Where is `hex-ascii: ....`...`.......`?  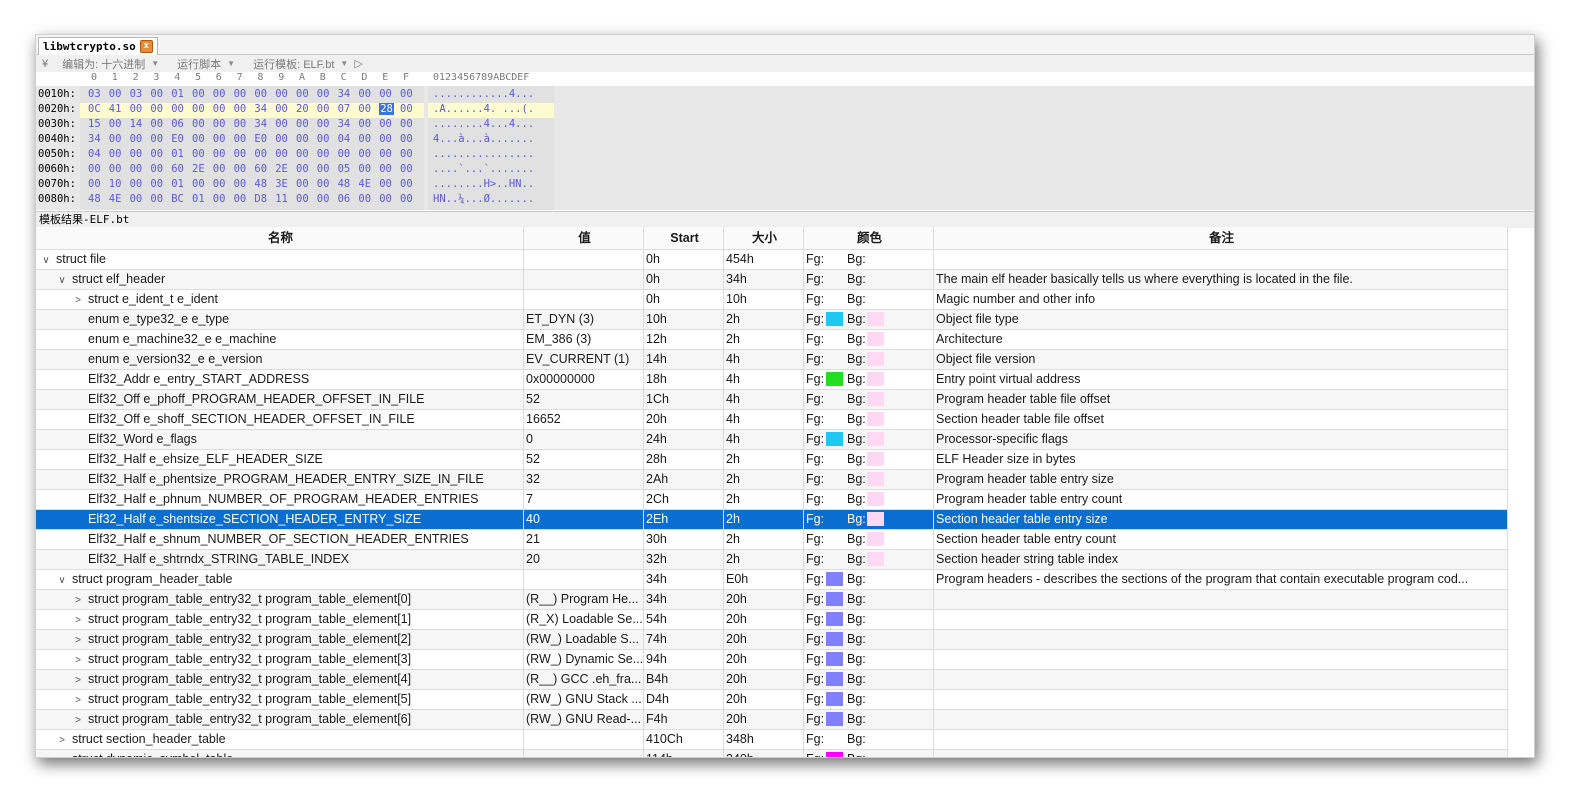
hex-ascii: ....`...`....... is located at coordinates (483, 169).